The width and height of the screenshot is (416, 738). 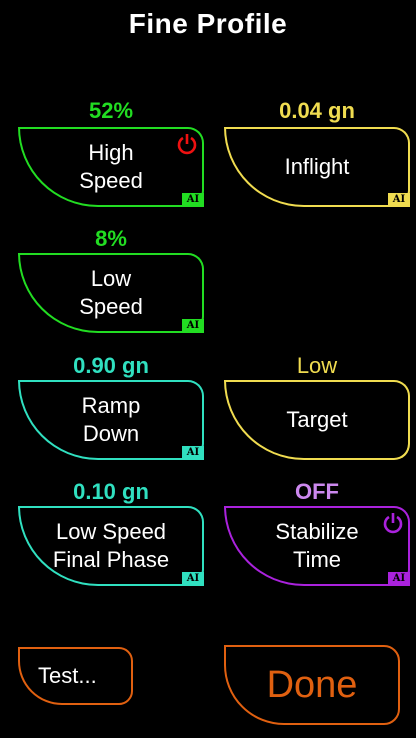 I want to click on stabilize-time-value: OFF, so click(x=317, y=491).